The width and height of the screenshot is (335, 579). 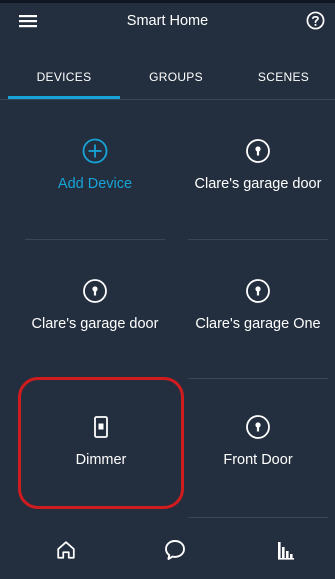 I want to click on plus-circle-icon, so click(x=95, y=151).